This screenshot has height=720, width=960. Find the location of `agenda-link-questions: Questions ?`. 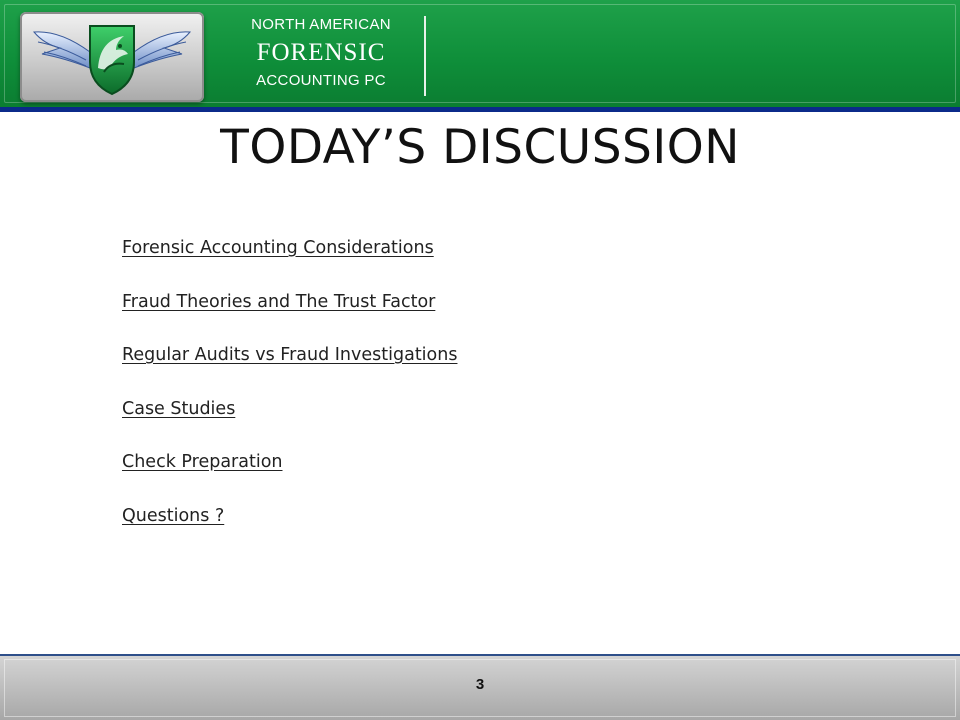

agenda-link-questions: Questions ? is located at coordinates (173, 516).